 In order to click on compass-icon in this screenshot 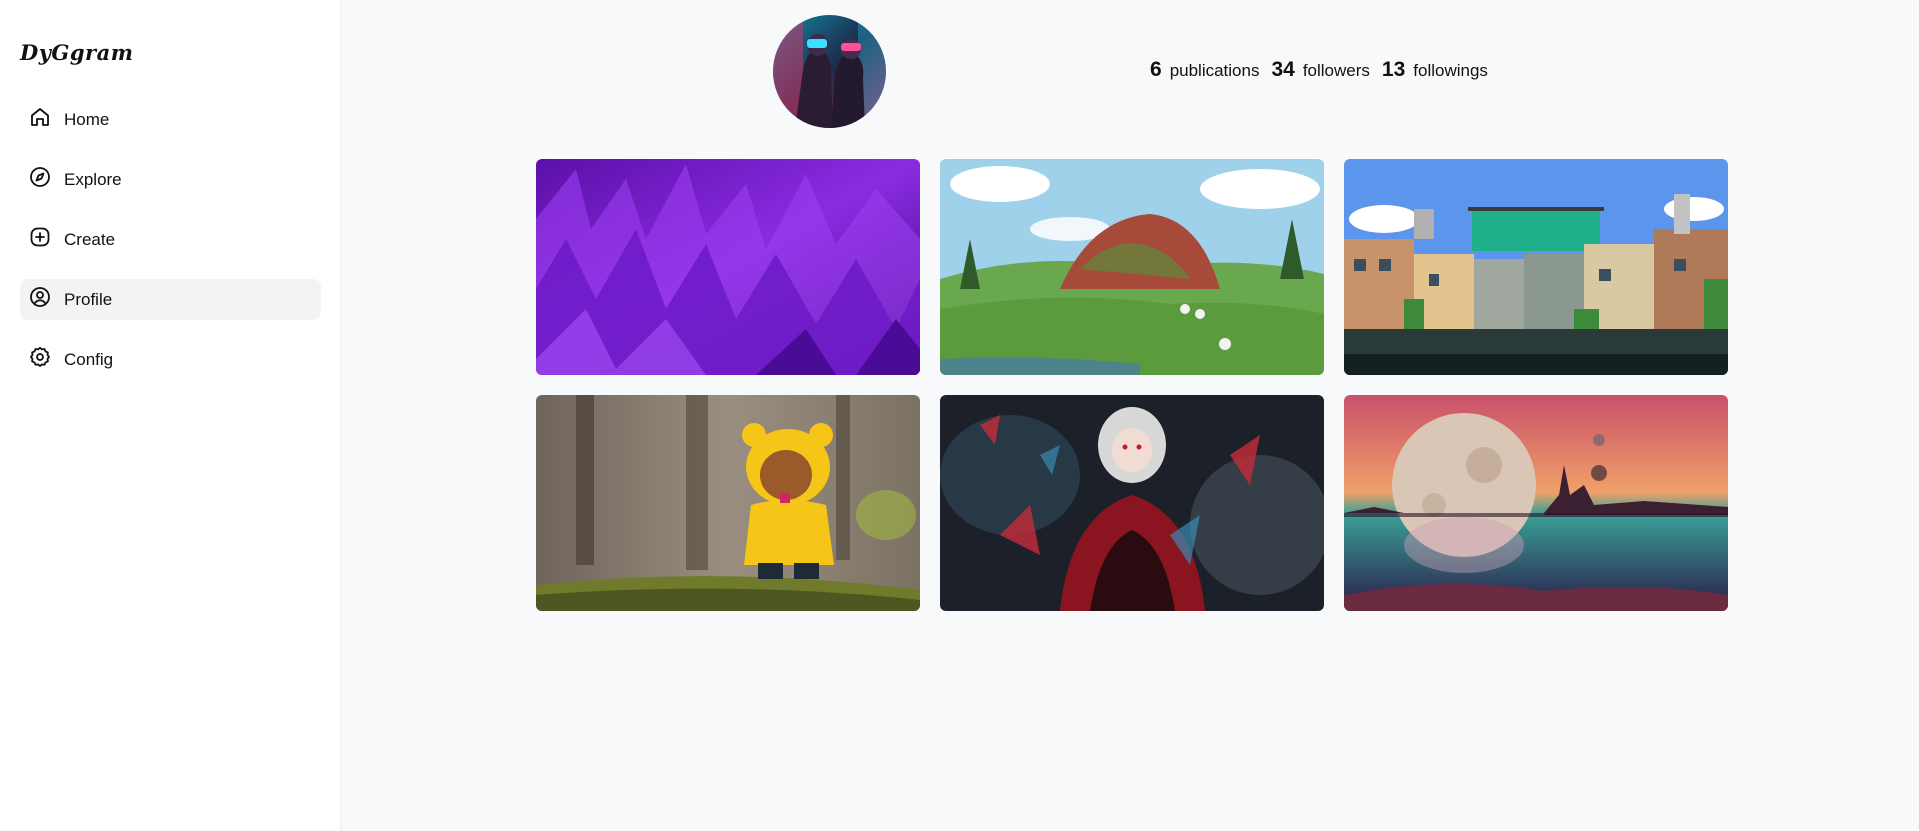, I will do `click(40, 179)`.